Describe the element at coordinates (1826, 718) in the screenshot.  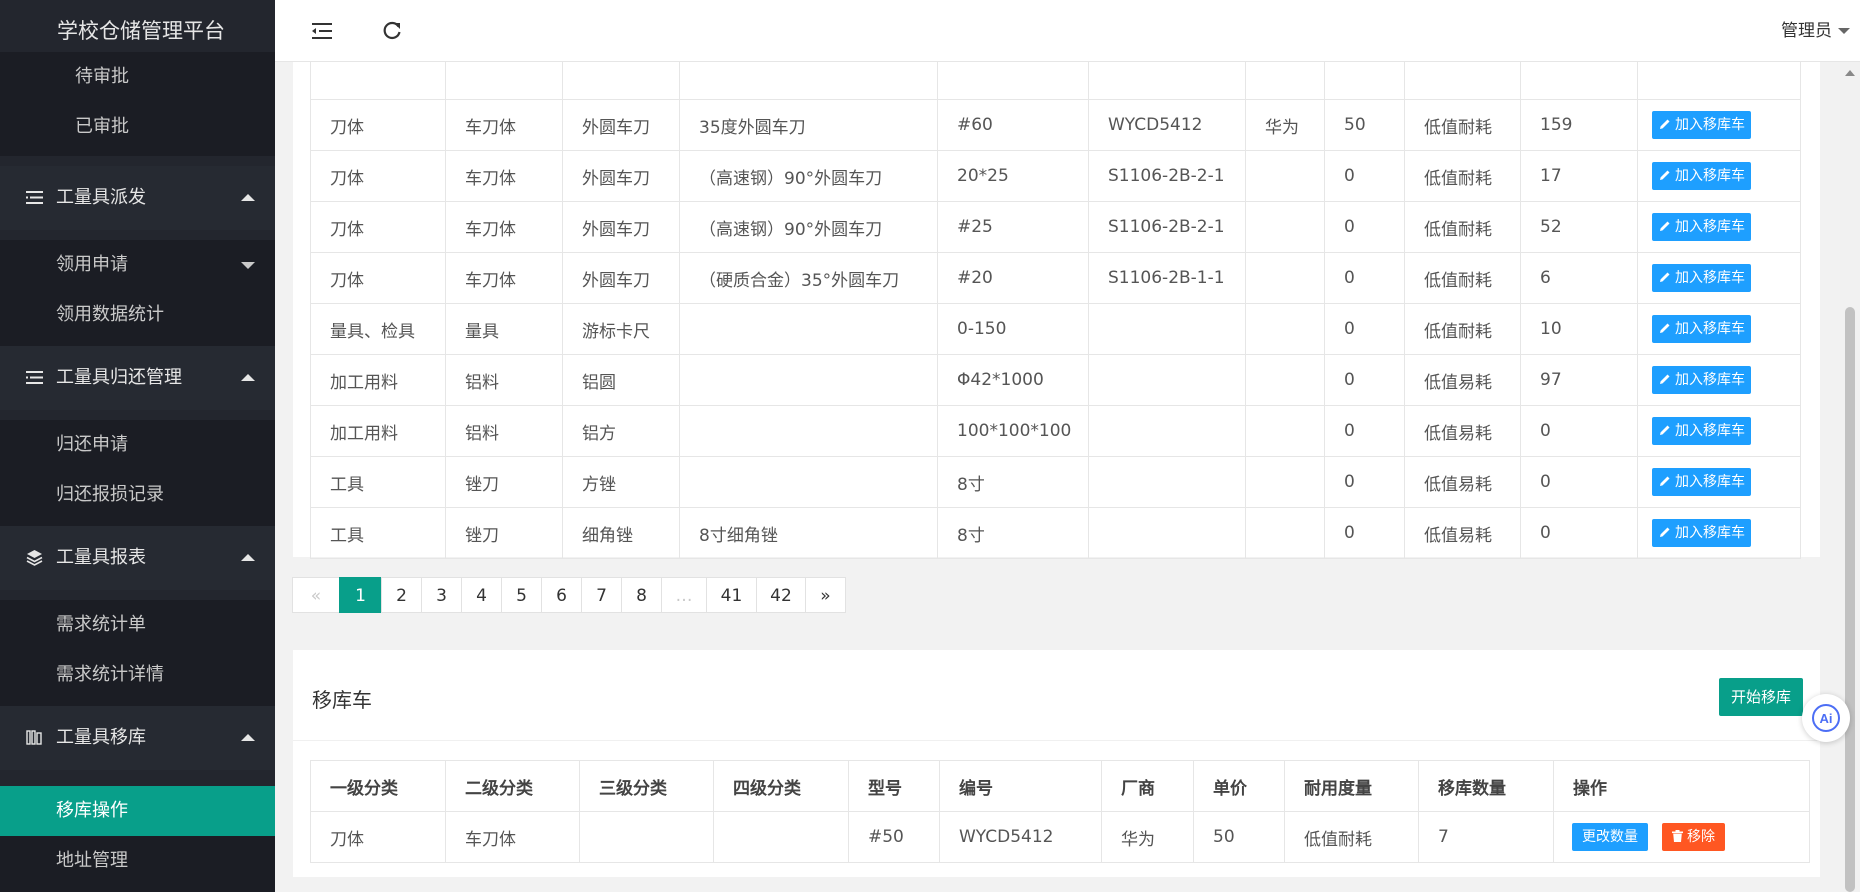
I see `ai-assistant-button: Ai` at that location.